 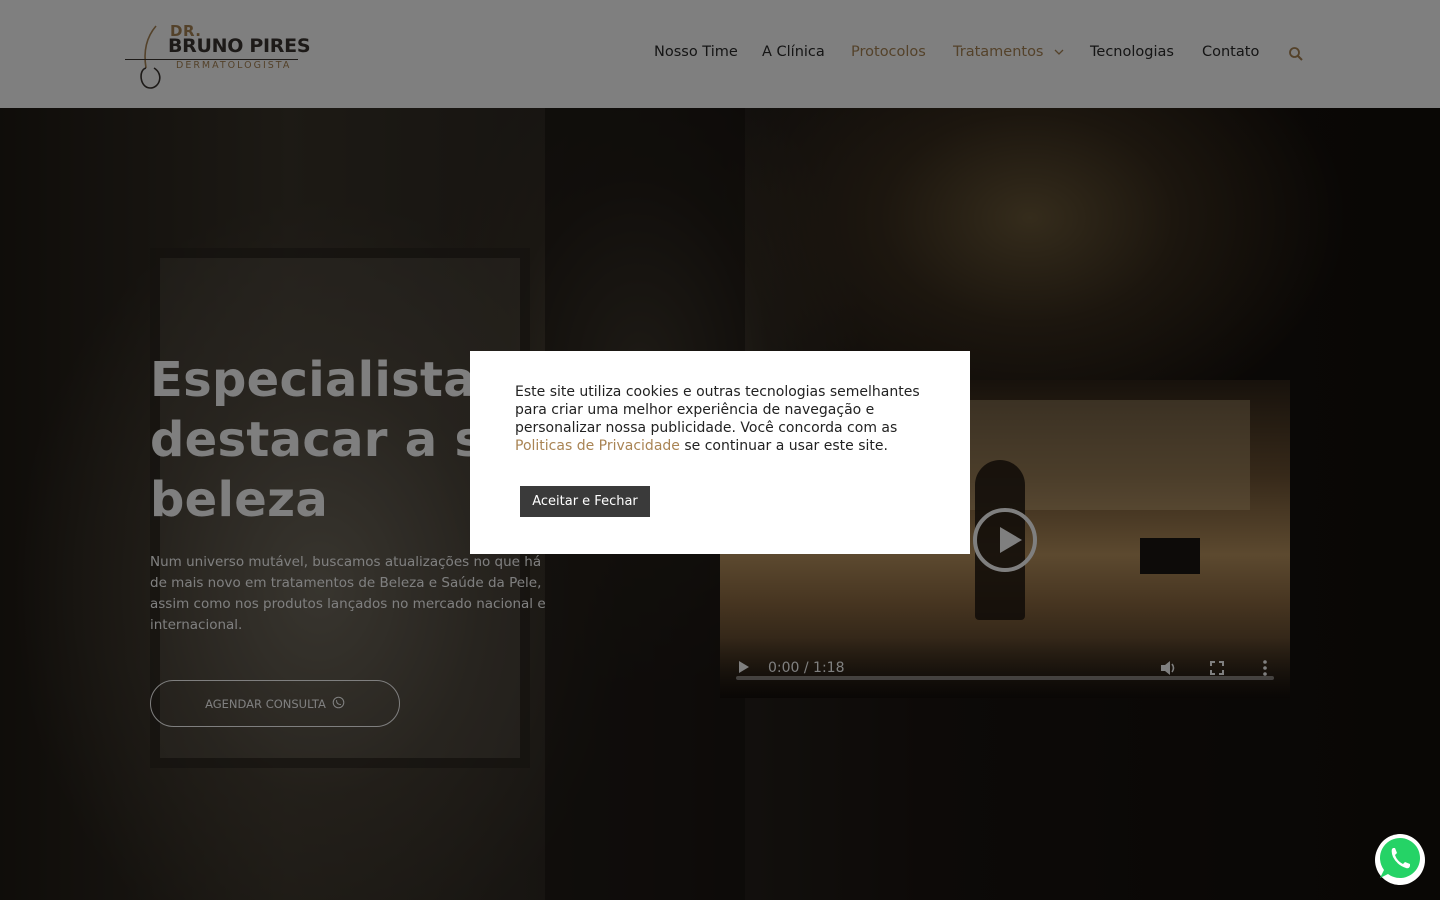 I want to click on privacy-policy-link: Politicas de Privacidade, so click(x=597, y=446).